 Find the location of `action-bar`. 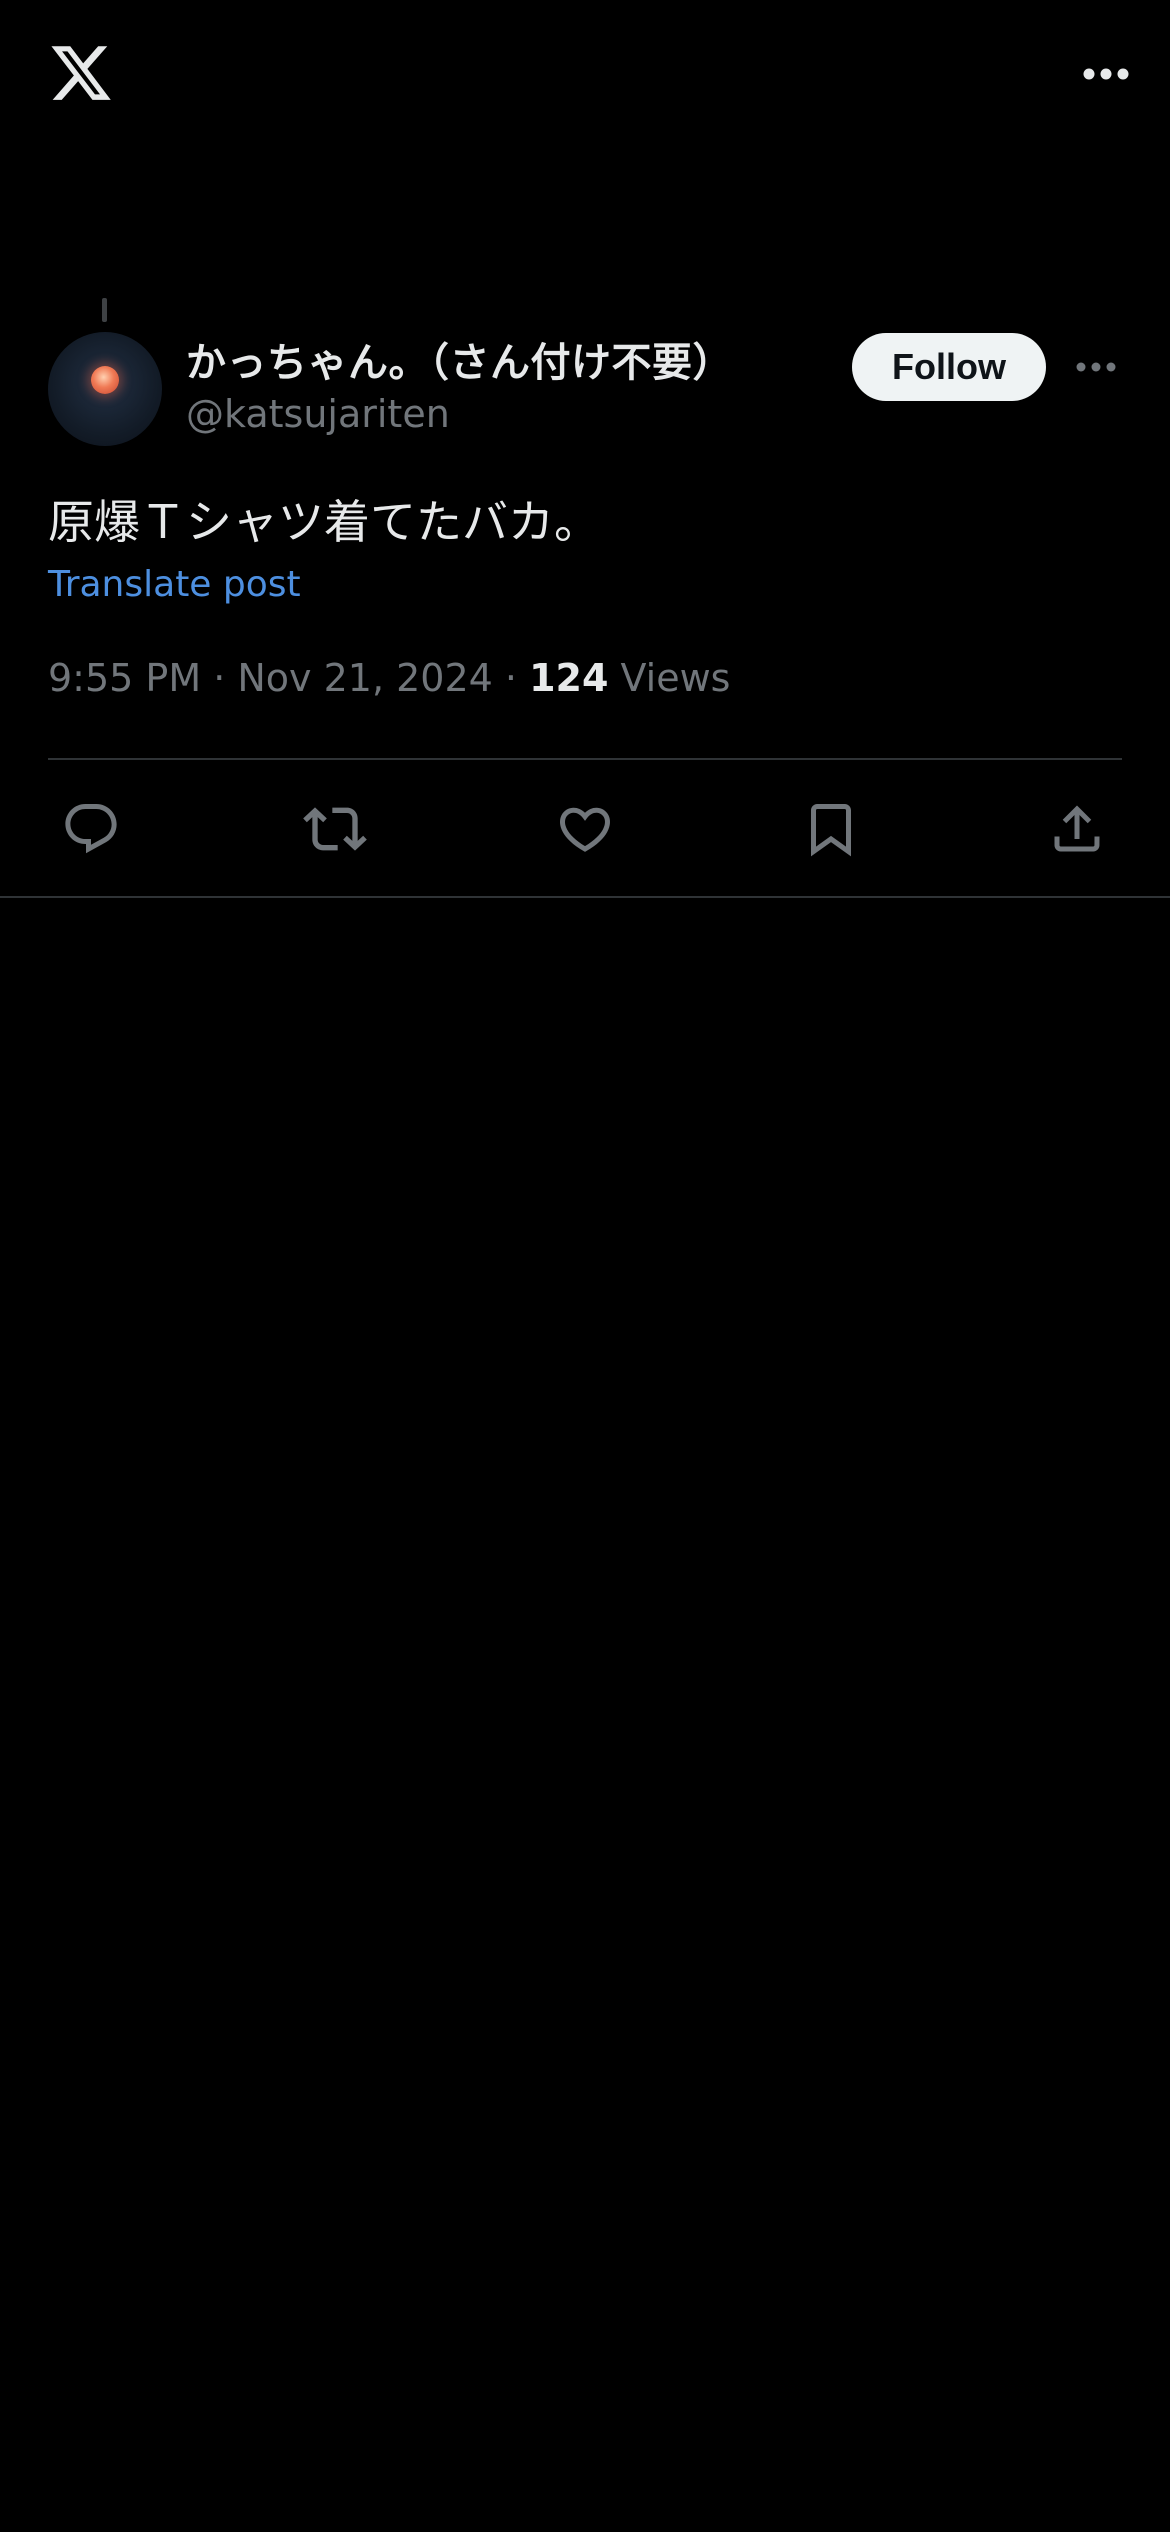

action-bar is located at coordinates (585, 830).